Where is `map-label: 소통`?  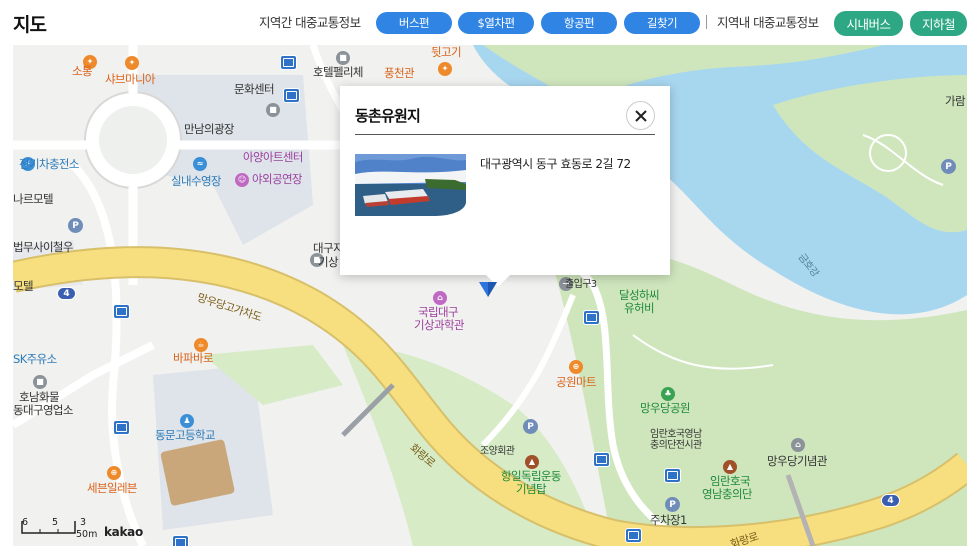
map-label: 소통 is located at coordinates (82, 71).